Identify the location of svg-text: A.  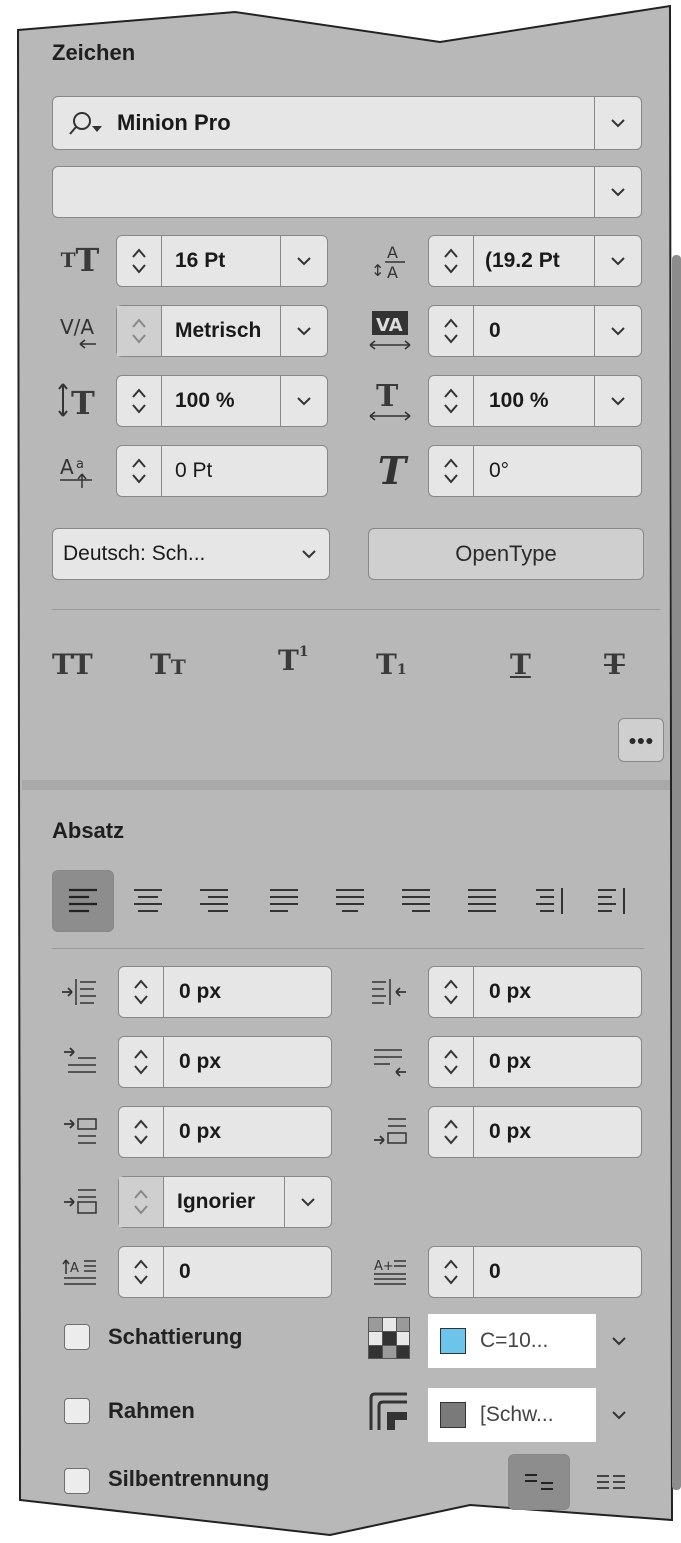
(74, 1268).